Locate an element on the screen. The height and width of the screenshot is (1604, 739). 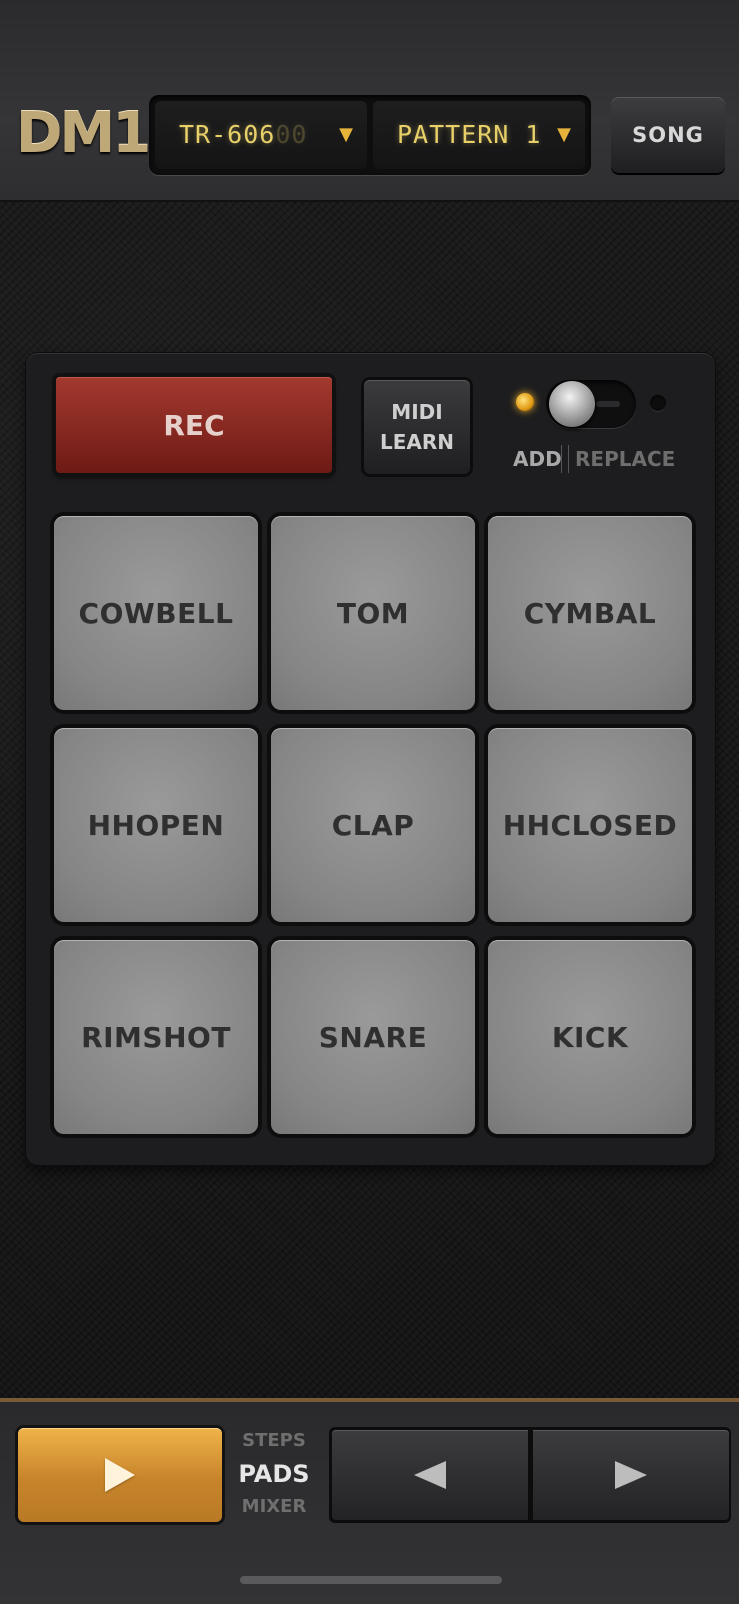
pad-rimshot: RIMSHOT is located at coordinates (156, 1037).